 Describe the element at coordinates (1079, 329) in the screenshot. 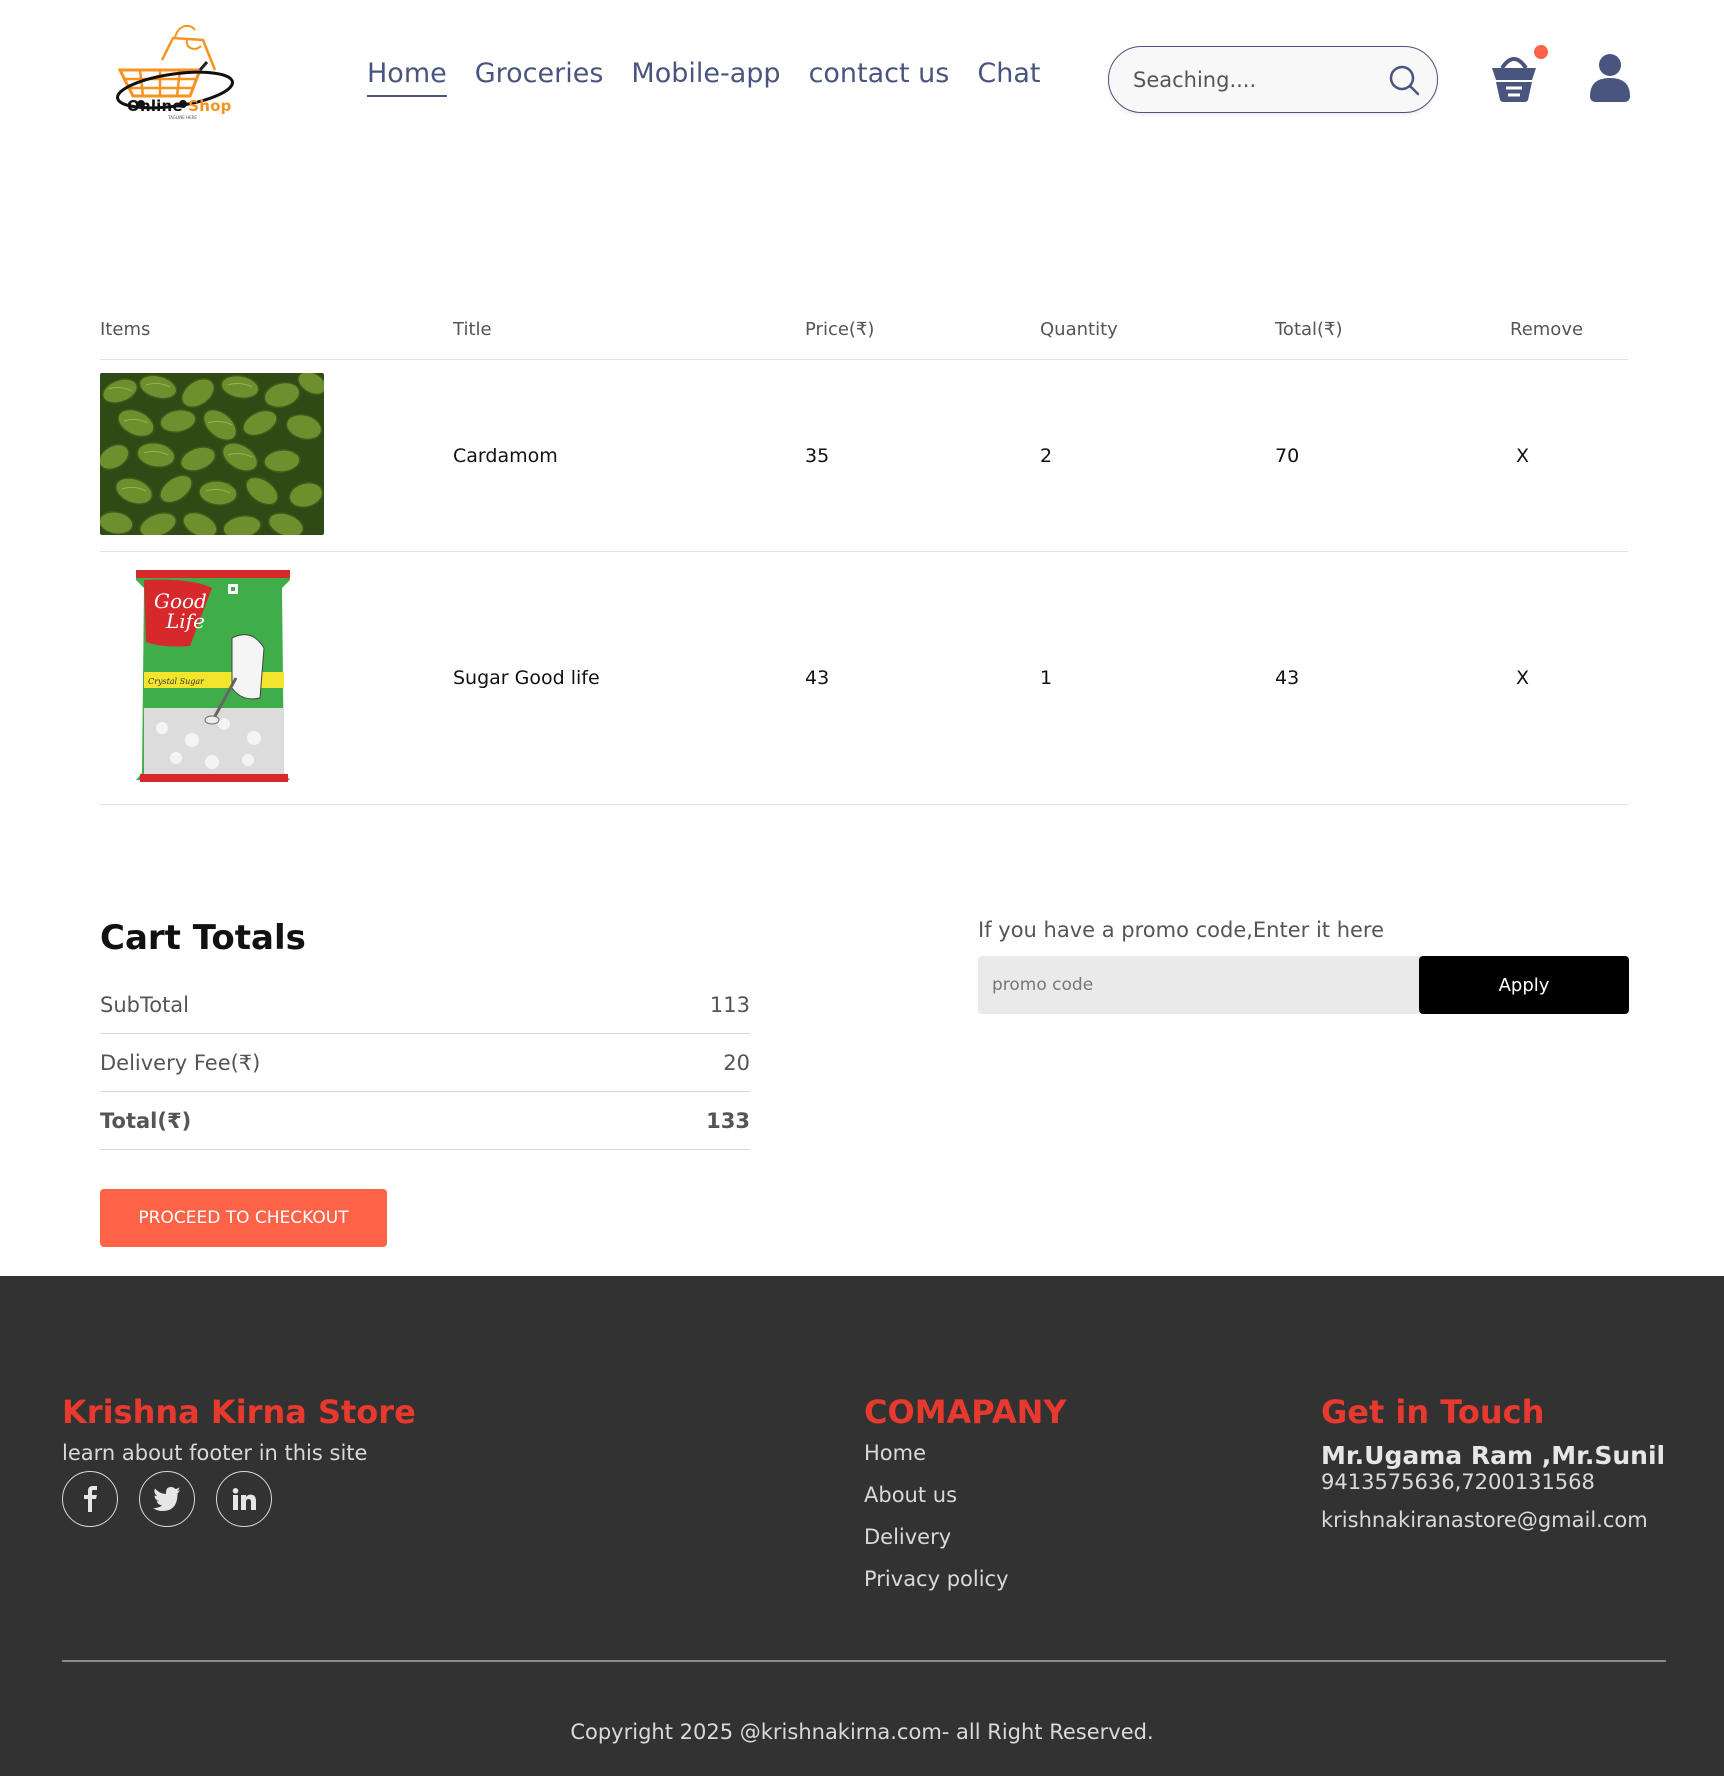

I see `header-quantity: Quantity` at that location.